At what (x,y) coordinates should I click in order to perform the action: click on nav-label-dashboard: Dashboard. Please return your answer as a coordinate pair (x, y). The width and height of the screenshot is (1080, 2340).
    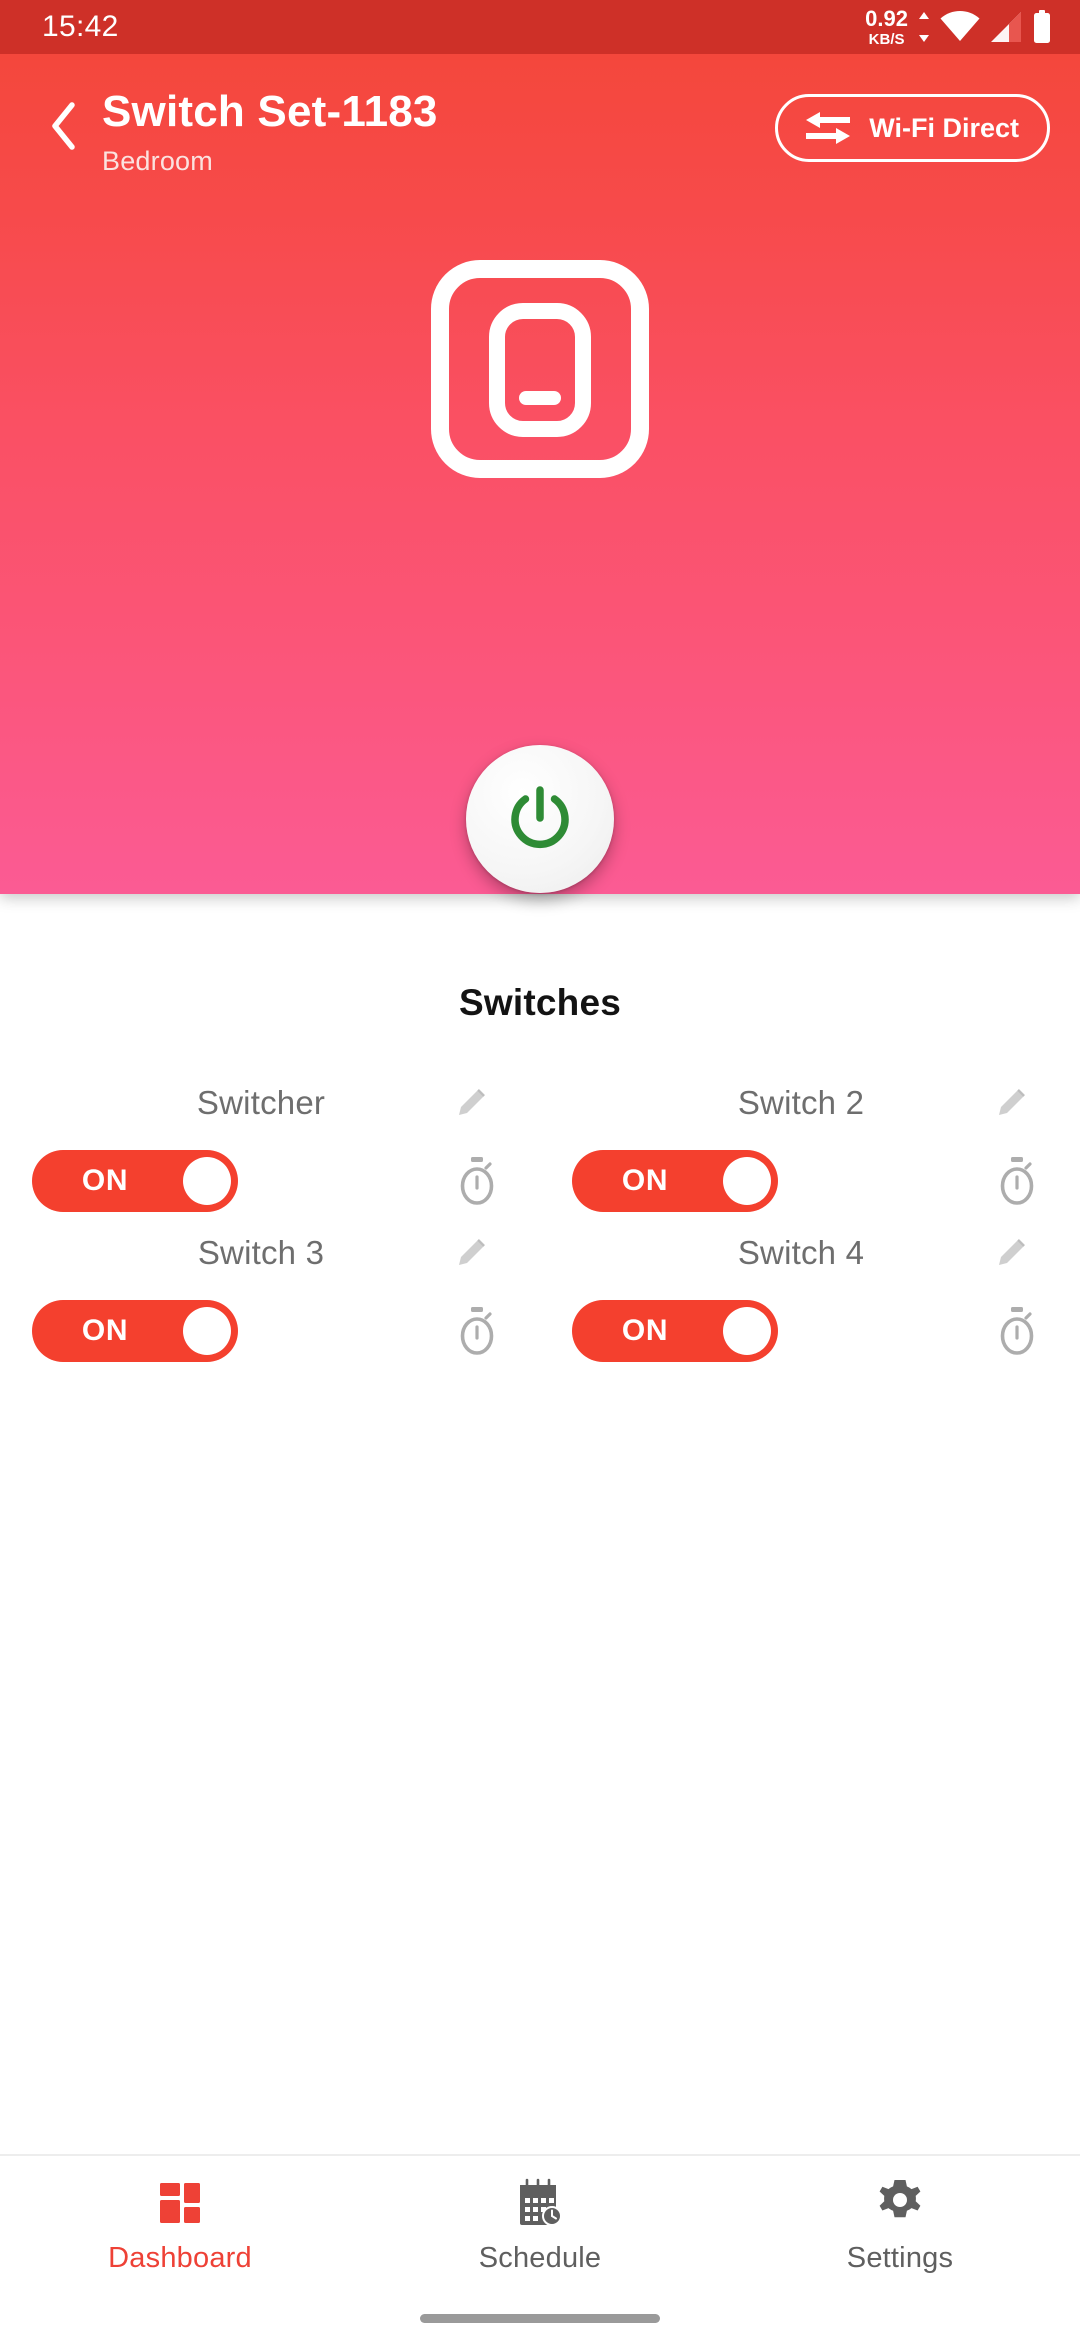
    Looking at the image, I should click on (180, 2258).